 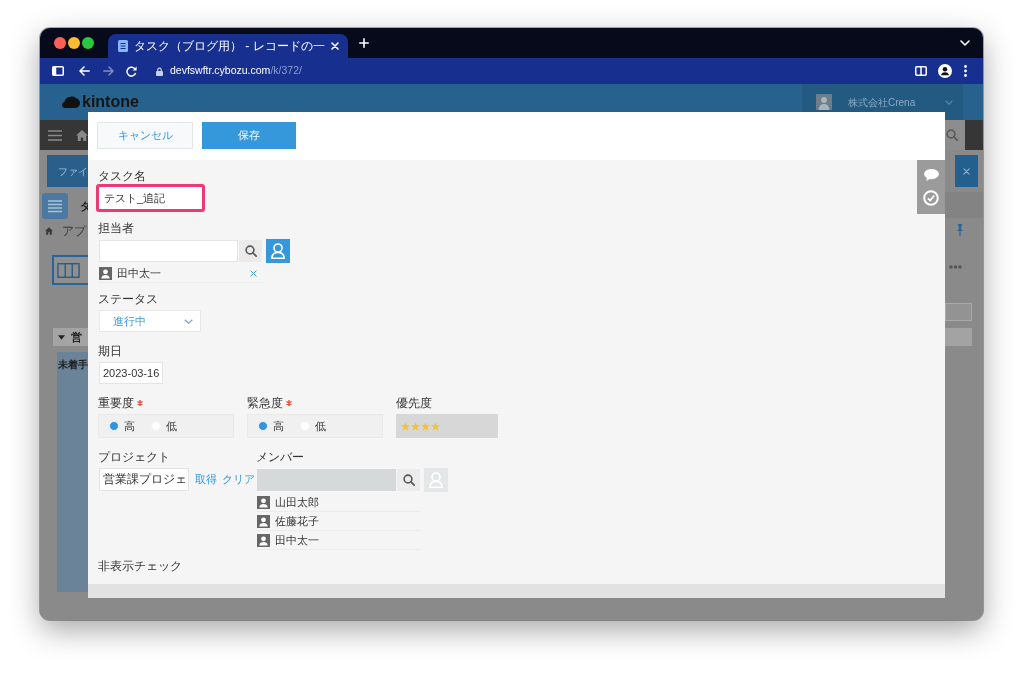 I want to click on user-picker-button, so click(x=278, y=251).